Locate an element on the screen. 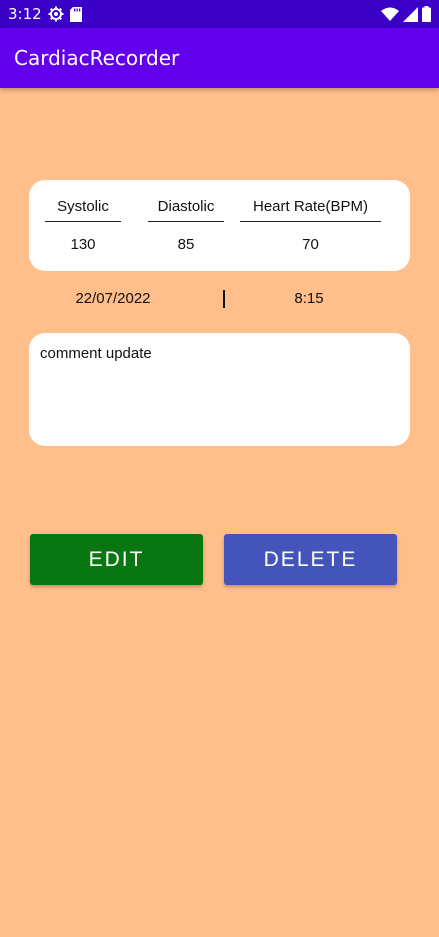 This screenshot has width=439, height=937. comment-text: comment update is located at coordinates (96, 353).